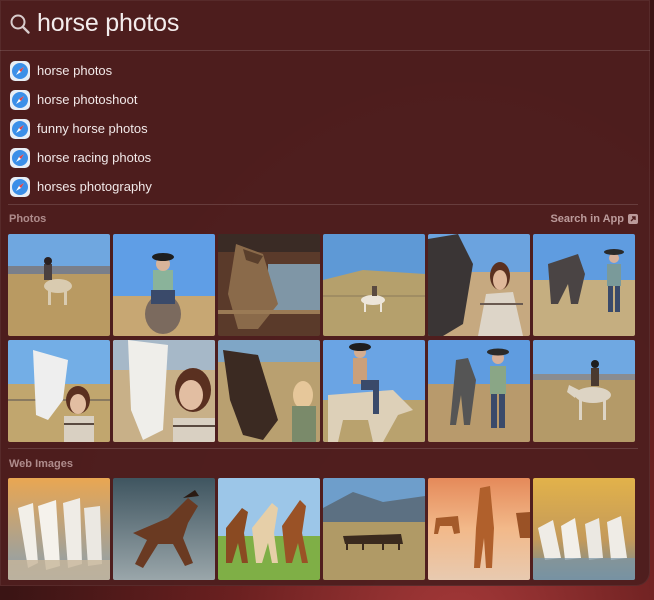 Image resolution: width=654 pixels, height=600 pixels. I want to click on search-in-app-link: Search in App, so click(594, 219).